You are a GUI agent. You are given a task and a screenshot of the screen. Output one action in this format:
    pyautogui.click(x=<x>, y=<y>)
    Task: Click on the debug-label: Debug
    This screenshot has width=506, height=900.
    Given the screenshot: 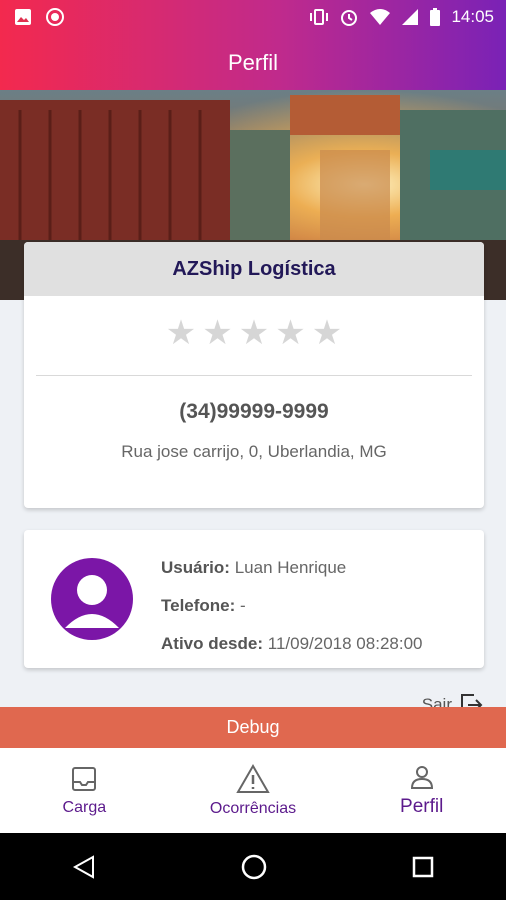 What is the action you would take?
    pyautogui.click(x=253, y=727)
    